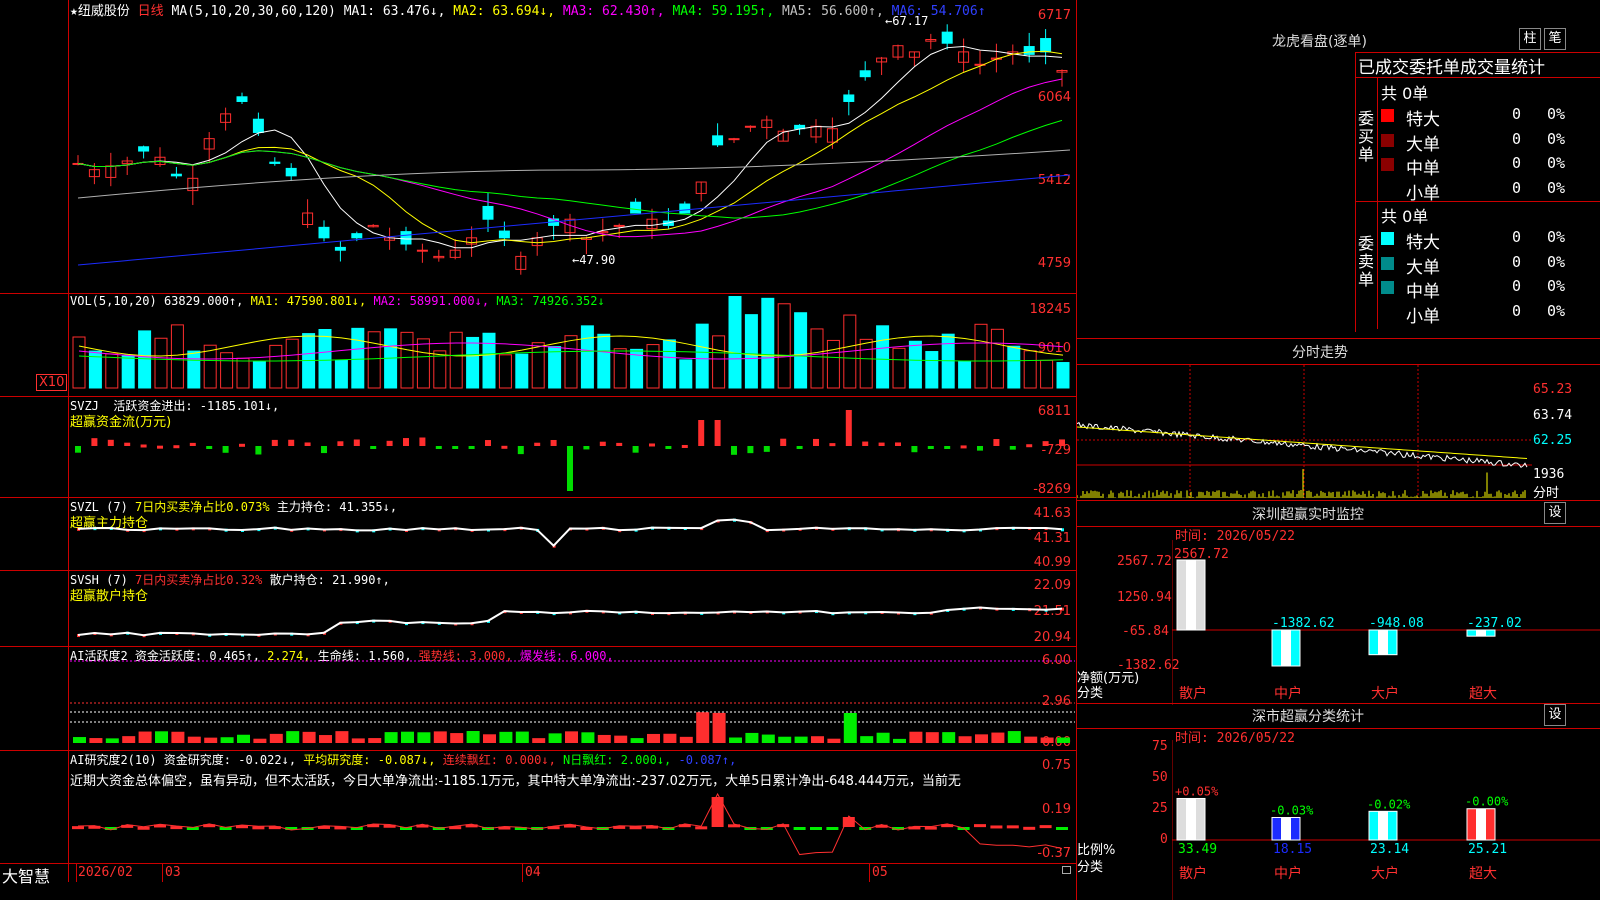 The width and height of the screenshot is (1600, 900). What do you see at coordinates (570, 824) in the screenshot?
I see `research-line-red` at bounding box center [570, 824].